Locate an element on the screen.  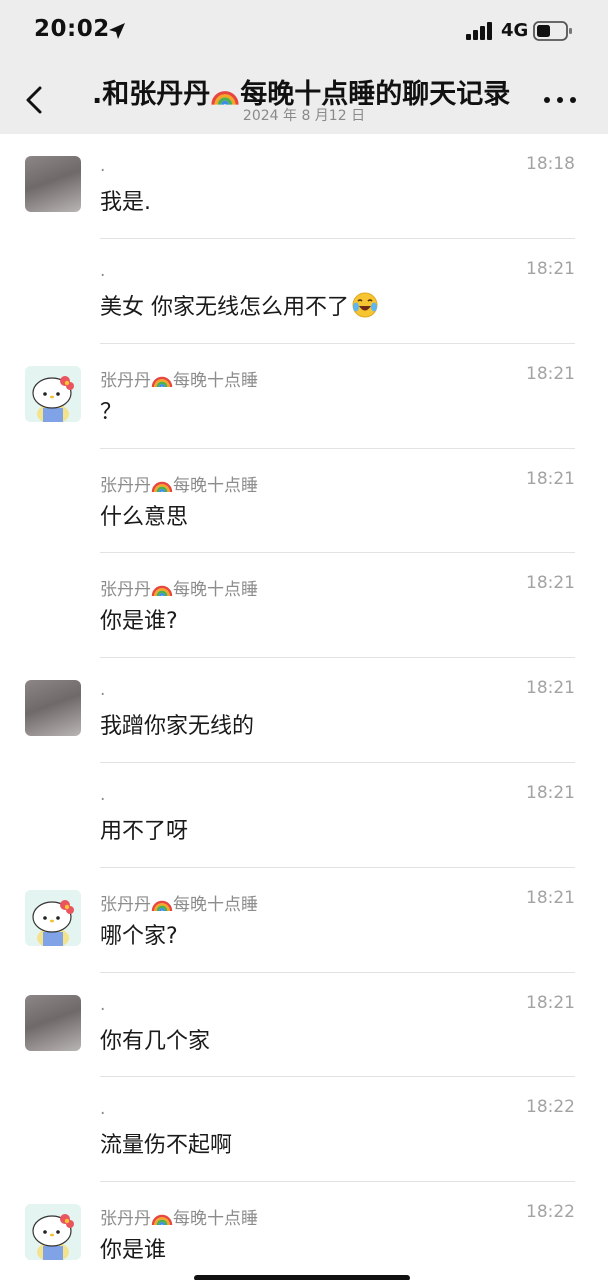
message-text: 我是. is located at coordinates (125, 202).